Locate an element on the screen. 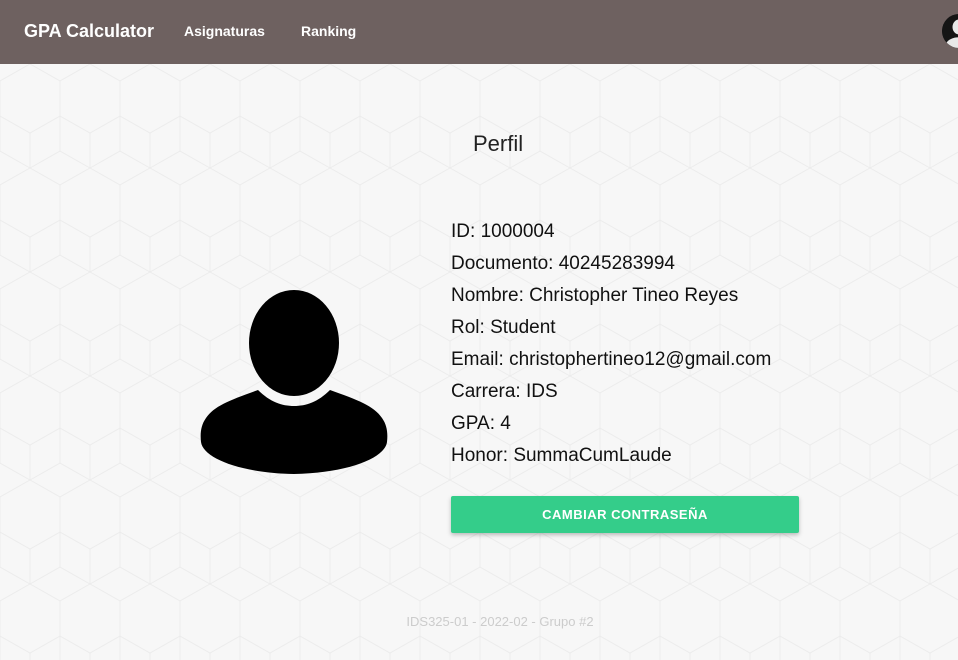 The height and width of the screenshot is (660, 958). navbar: GPA Calculator Asignaturas Ranking is located at coordinates (479, 32).